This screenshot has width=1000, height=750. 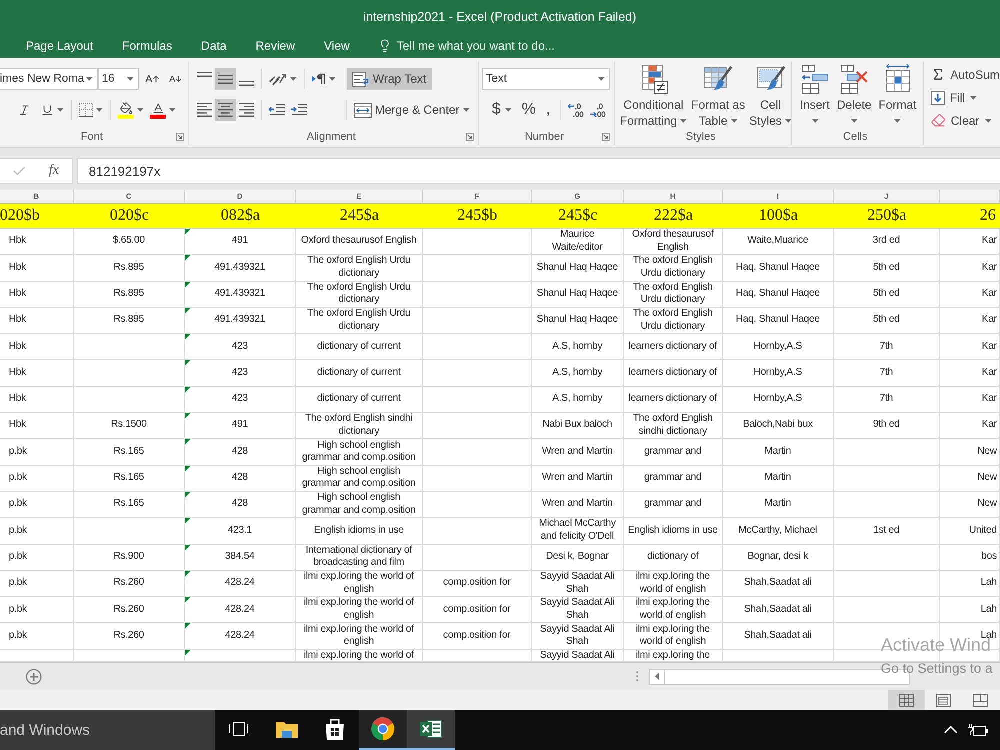 What do you see at coordinates (578, 636) in the screenshot?
I see `table-cell: Sayyid Saadat Ali Shah` at bounding box center [578, 636].